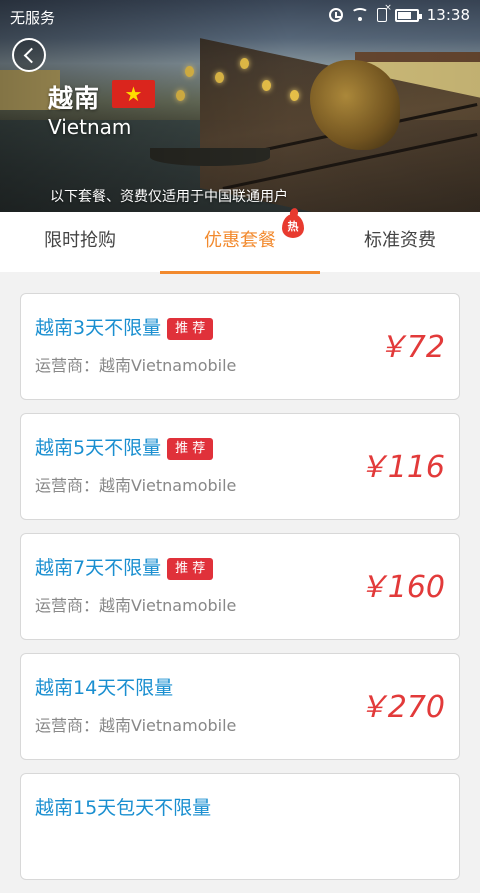 The width and height of the screenshot is (480, 893). I want to click on package-name: 越南7天不限量, so click(98, 568).